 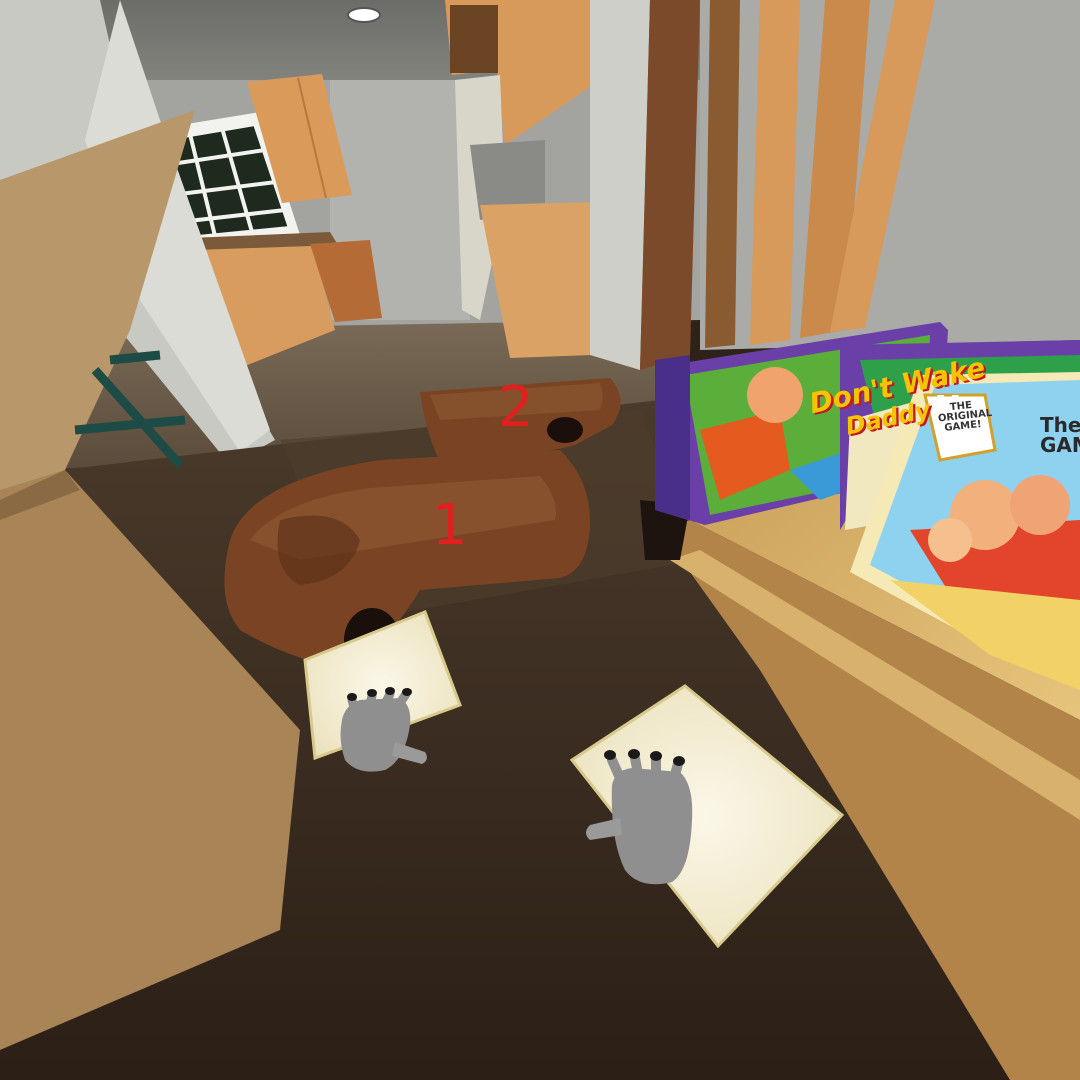 What do you see at coordinates (1060, 445) in the screenshot?
I see `game-of-life-title-2: GAM` at bounding box center [1060, 445].